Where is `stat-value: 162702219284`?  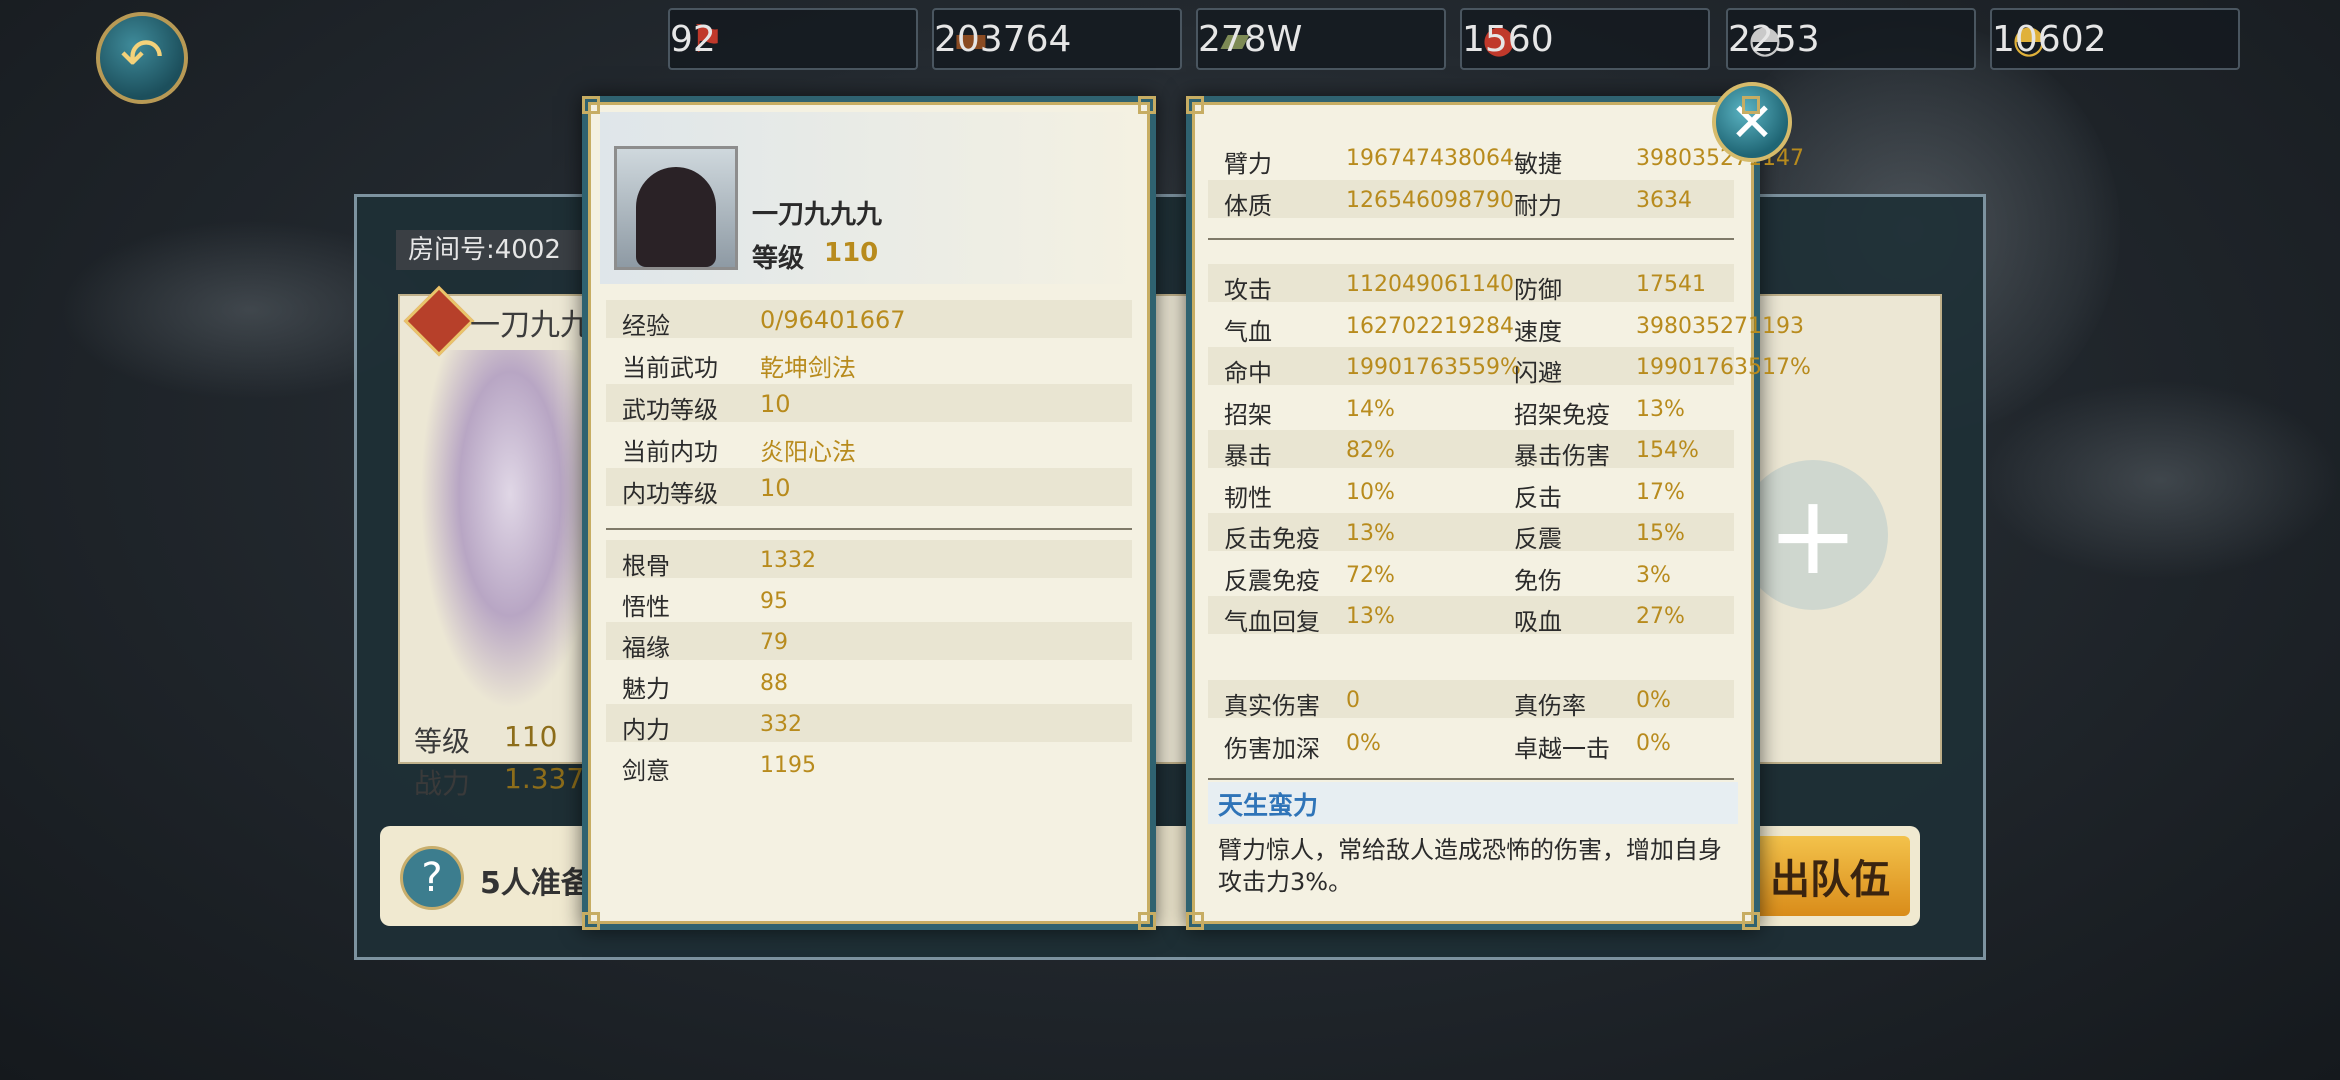
stat-value: 162702219284 is located at coordinates (1430, 326).